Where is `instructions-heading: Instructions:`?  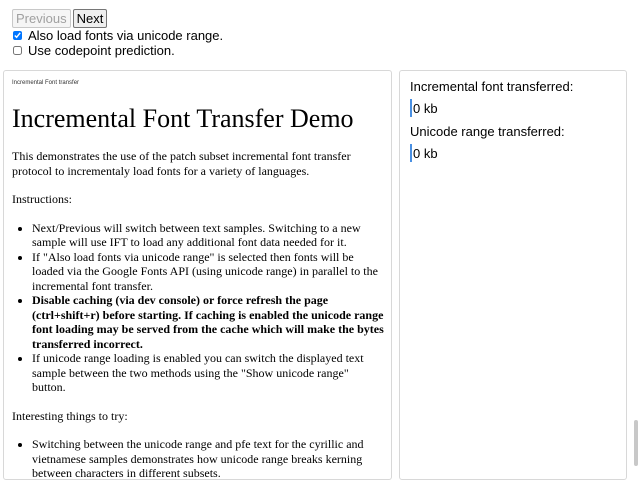 instructions-heading: Instructions: is located at coordinates (42, 199).